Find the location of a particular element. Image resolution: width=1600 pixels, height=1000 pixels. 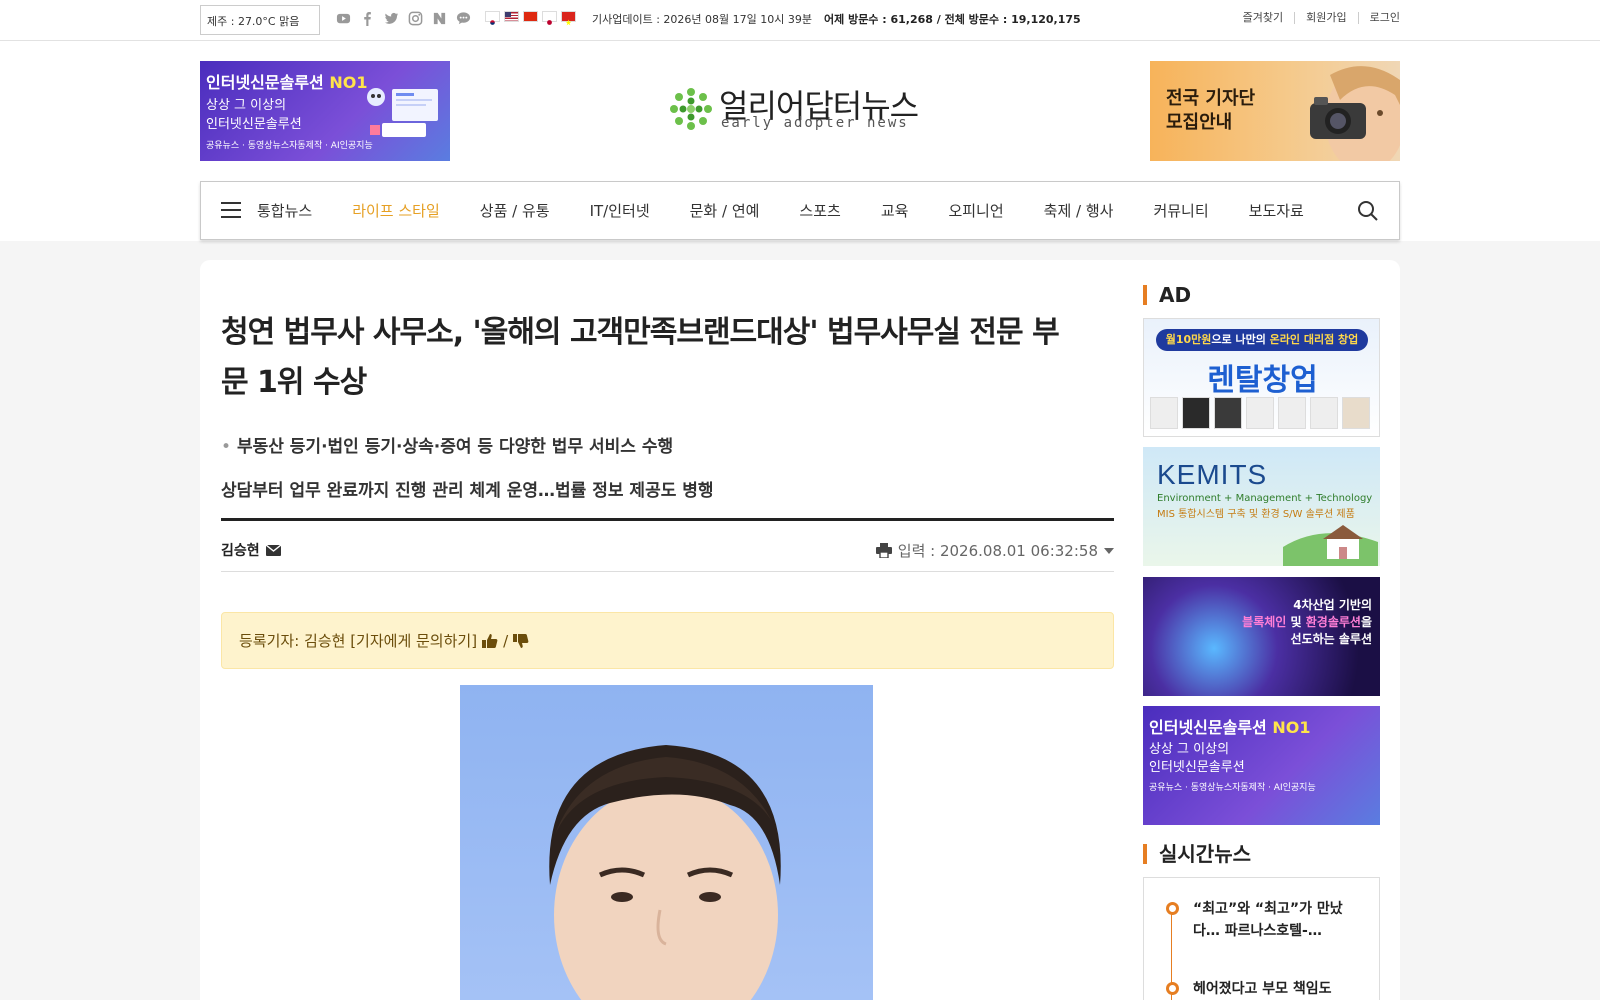

nav-item-integrated-news: 통합뉴스 is located at coordinates (284, 210).